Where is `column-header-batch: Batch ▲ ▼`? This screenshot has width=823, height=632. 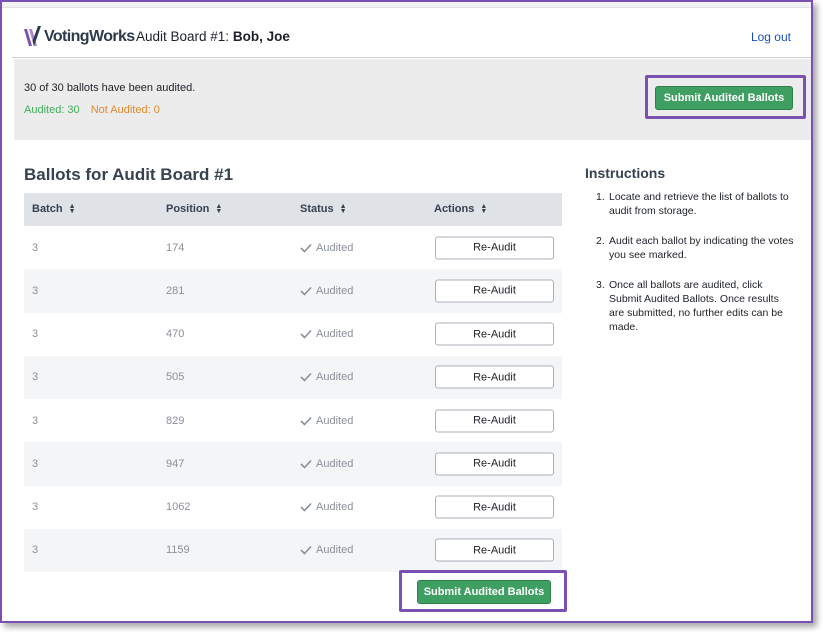 column-header-batch: Batch ▲ ▼ is located at coordinates (54, 209).